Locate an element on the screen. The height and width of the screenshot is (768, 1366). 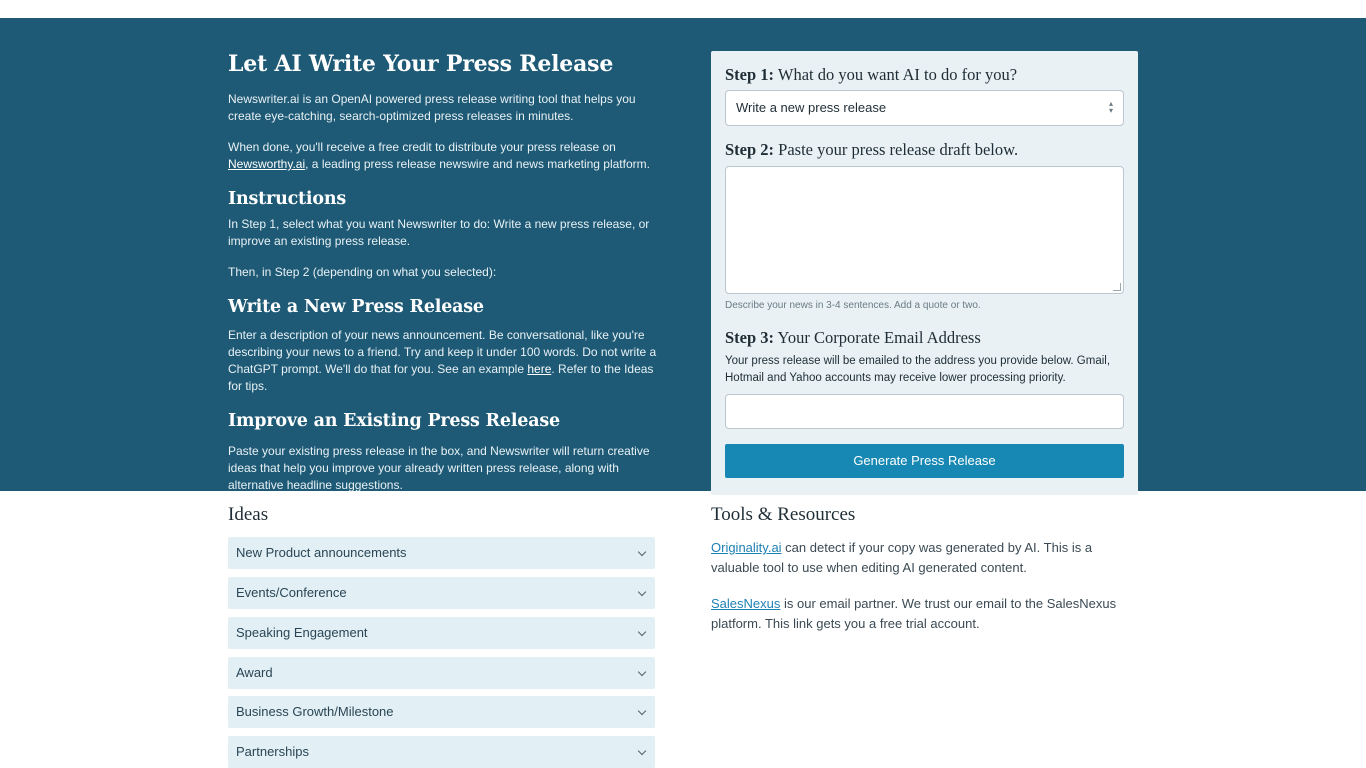
instructions-heading: Instructions is located at coordinates (287, 199).